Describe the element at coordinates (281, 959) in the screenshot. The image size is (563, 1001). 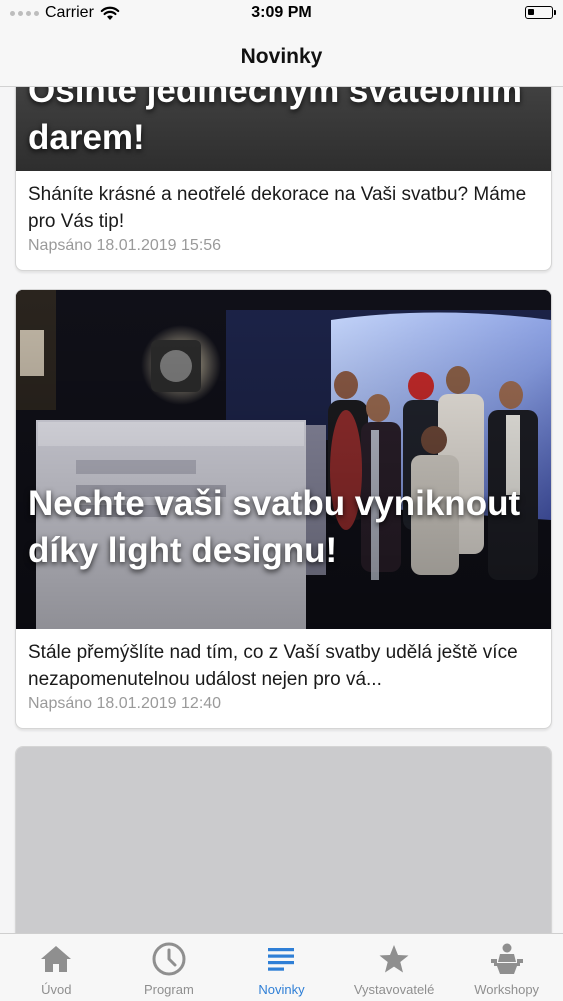
I see `list-icon` at that location.